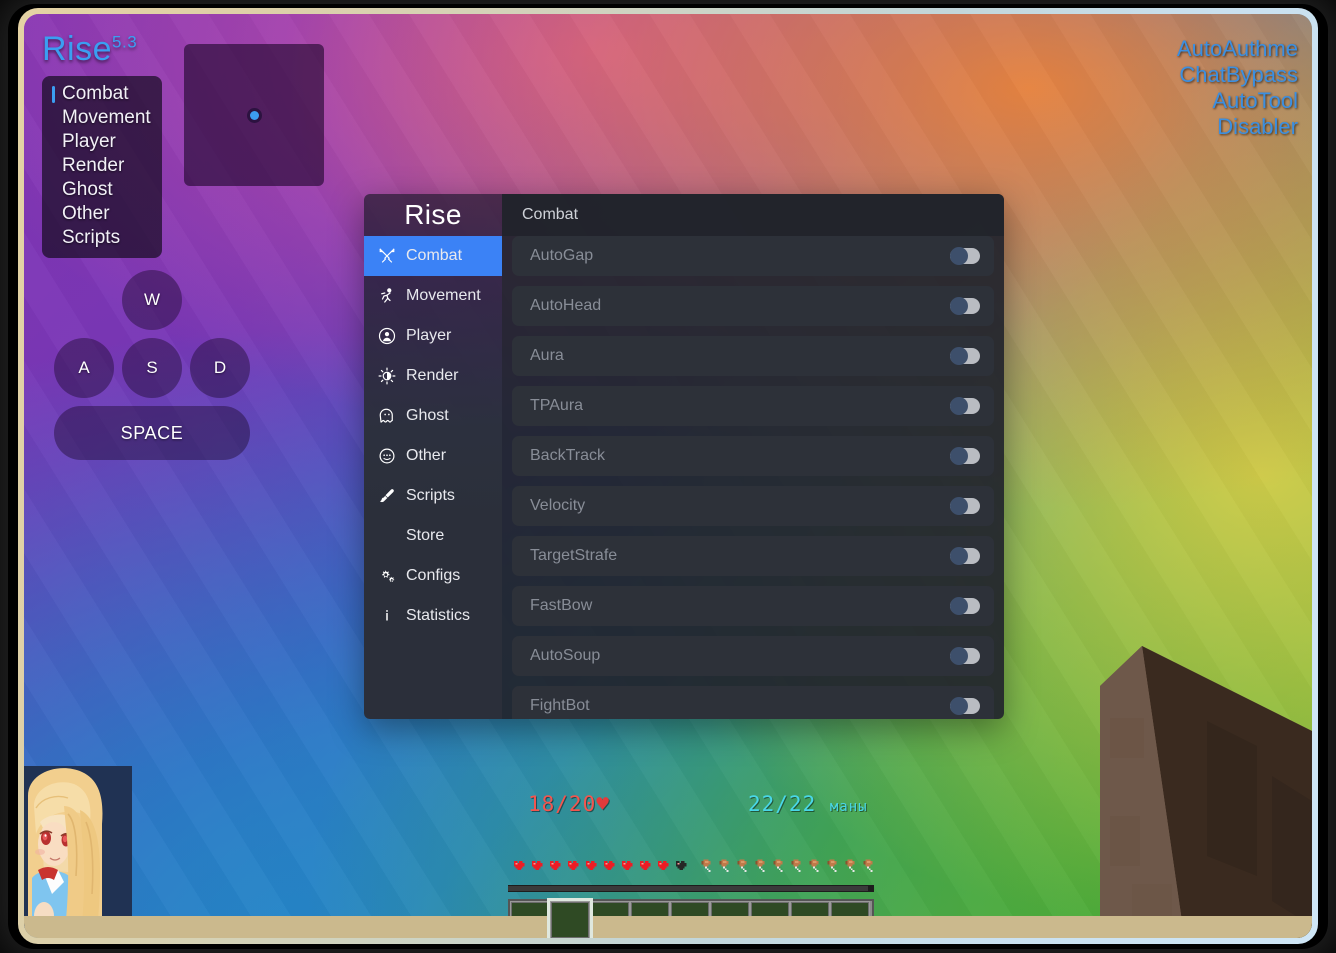  I want to click on client-title: Rise5.3, so click(89, 49).